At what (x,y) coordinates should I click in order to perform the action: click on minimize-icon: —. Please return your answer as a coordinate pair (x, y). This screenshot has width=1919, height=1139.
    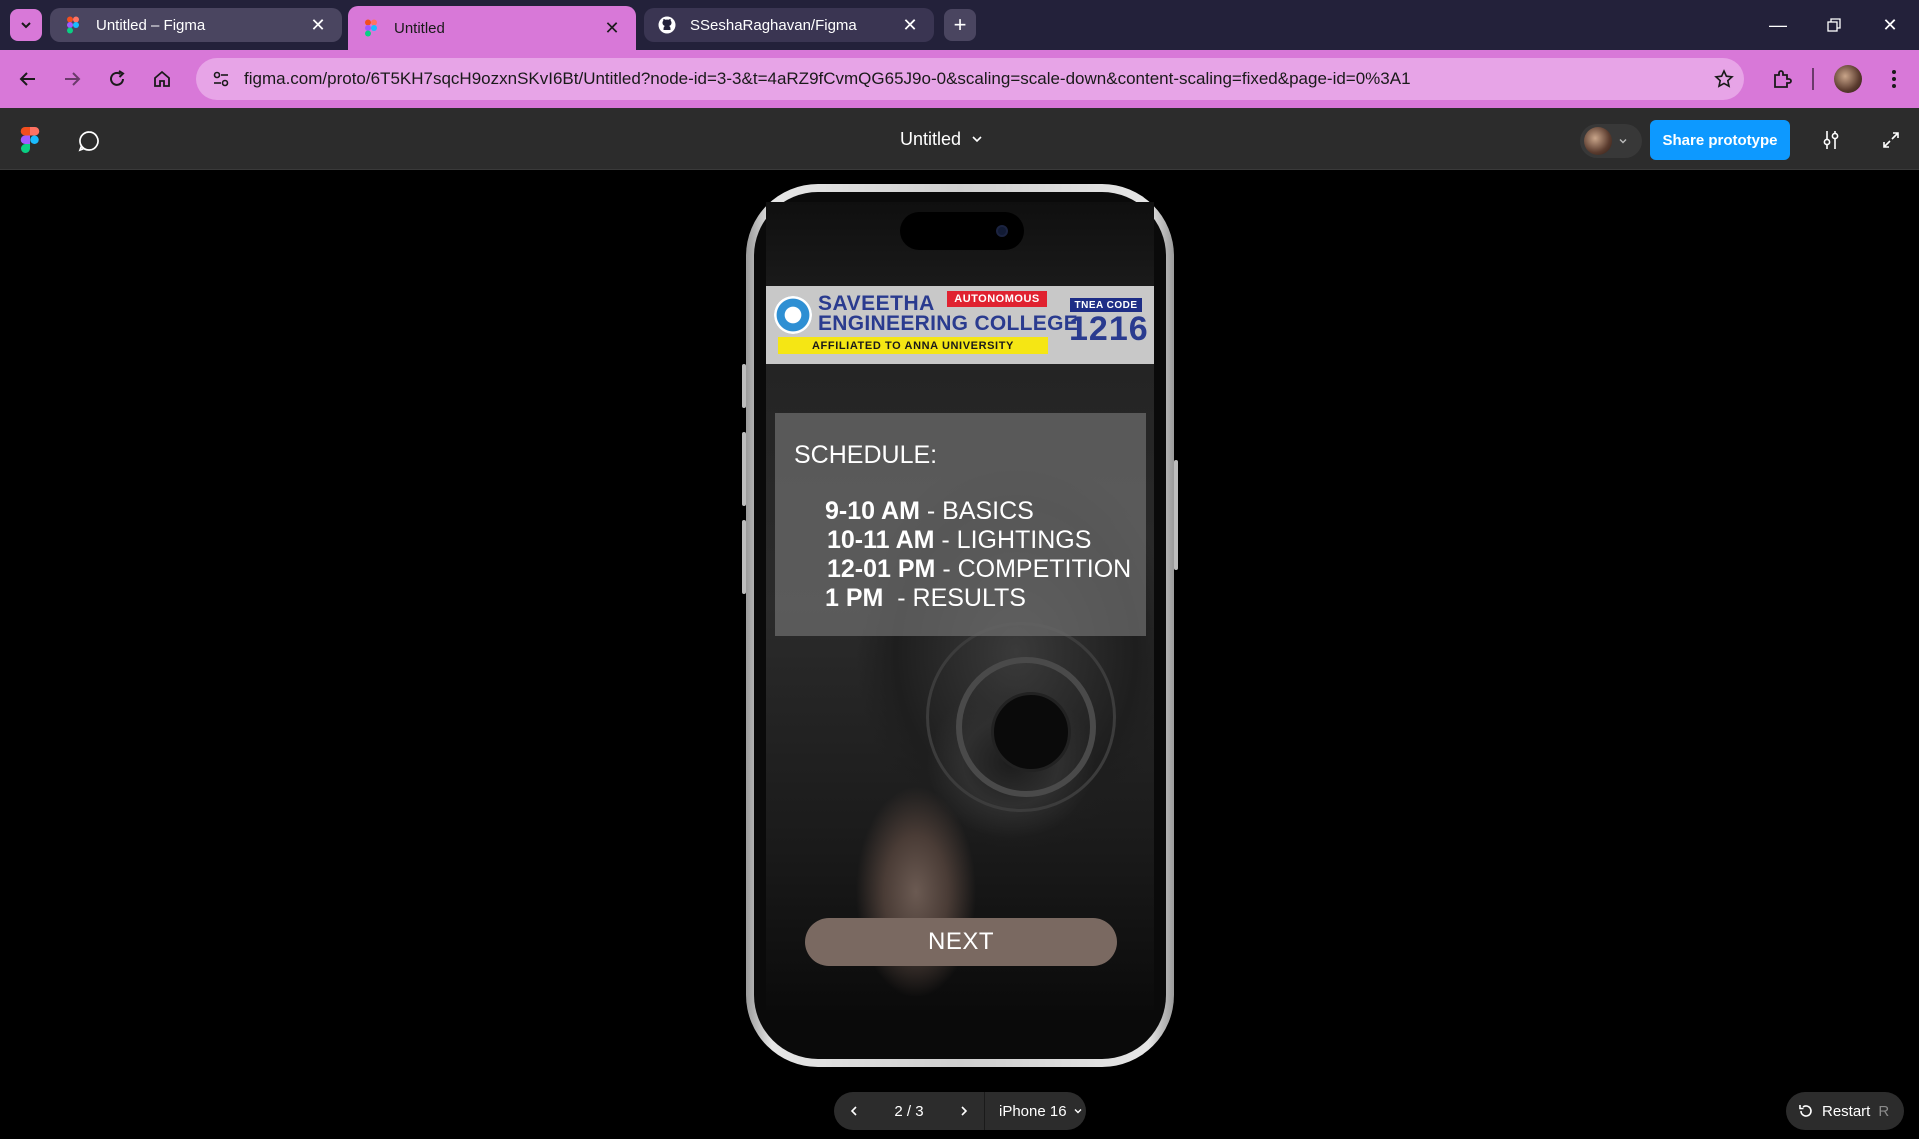
    Looking at the image, I should click on (1778, 25).